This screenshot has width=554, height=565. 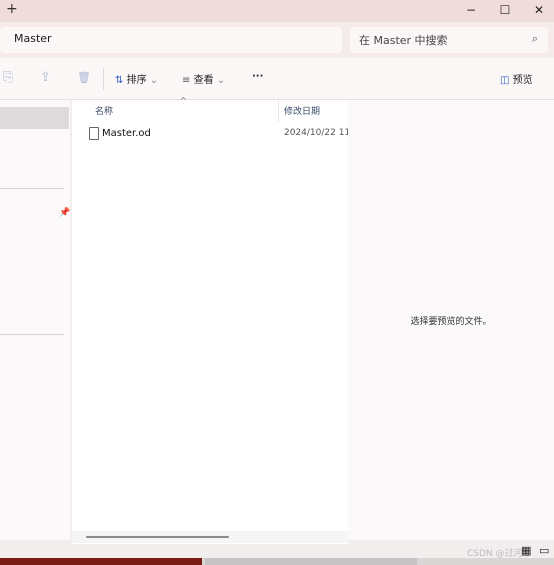 What do you see at coordinates (278, 111) in the screenshot?
I see `column-divider` at bounding box center [278, 111].